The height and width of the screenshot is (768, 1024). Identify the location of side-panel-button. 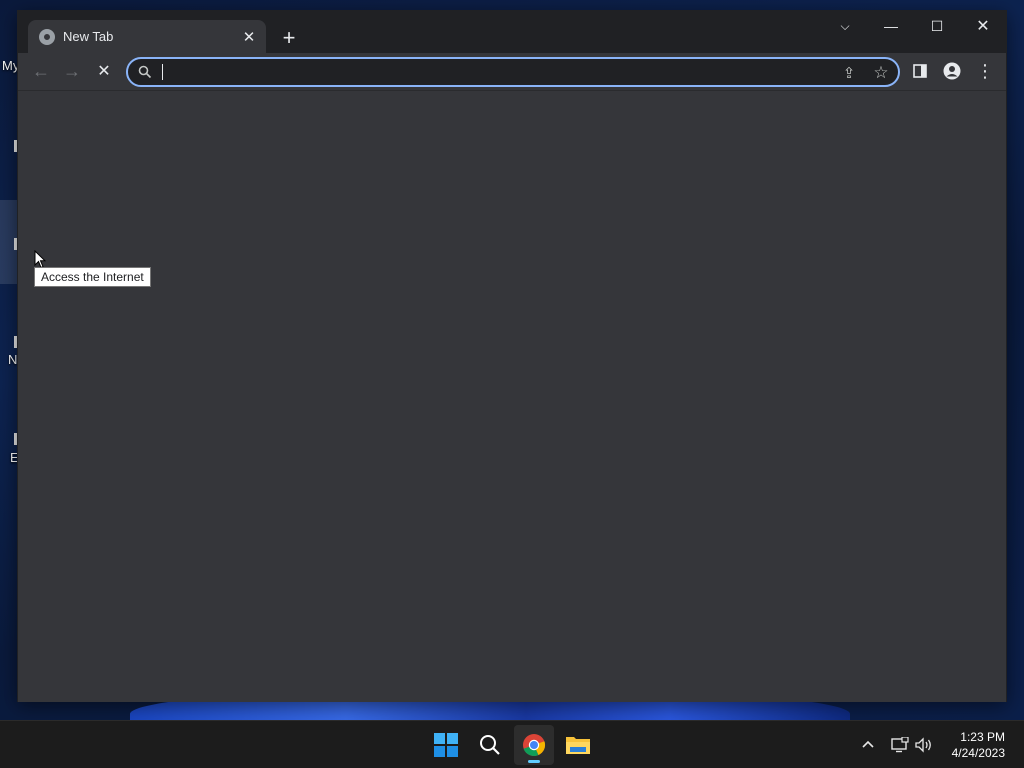
(920, 71).